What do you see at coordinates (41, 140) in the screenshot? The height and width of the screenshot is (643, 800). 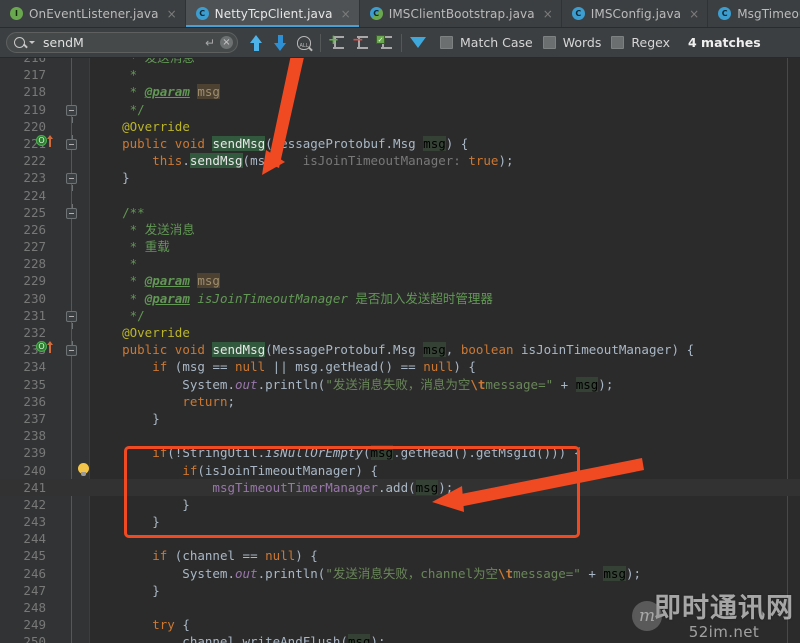 I see `override-method-icon: O` at bounding box center [41, 140].